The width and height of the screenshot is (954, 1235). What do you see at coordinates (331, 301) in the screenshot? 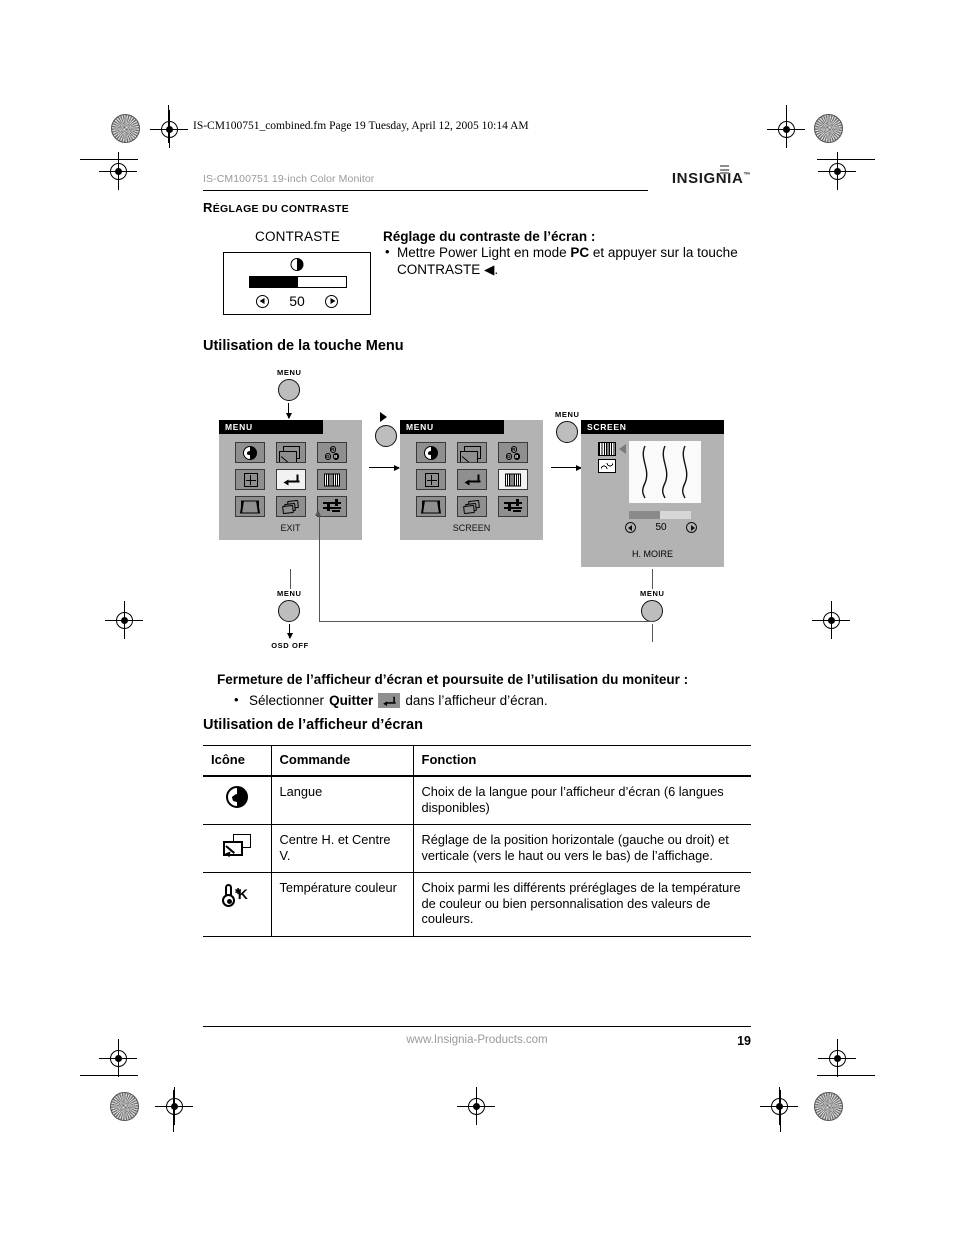
I see `contrast-increase-icon` at bounding box center [331, 301].